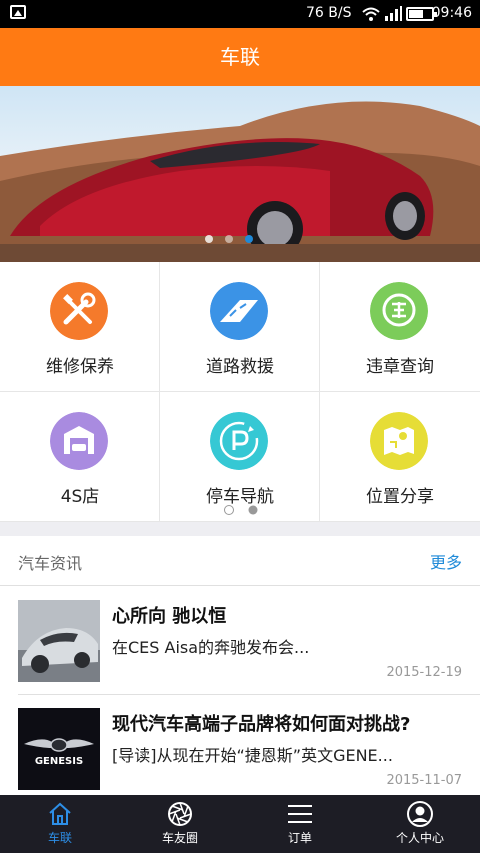  I want to click on bottom-navigation: 车联 车友圈 订单 个人中心, so click(240, 824).